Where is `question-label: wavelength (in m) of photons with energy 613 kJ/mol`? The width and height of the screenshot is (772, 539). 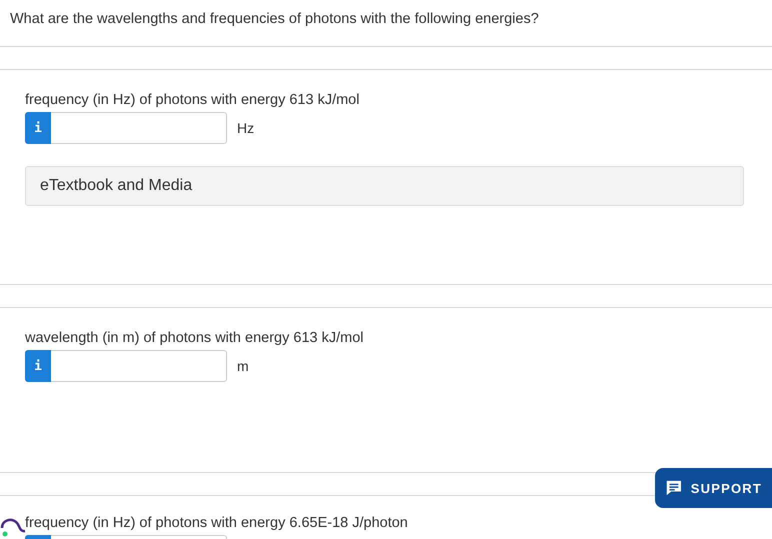
question-label: wavelength (in m) of photons with energy 613 kJ/mol is located at coordinates (194, 338).